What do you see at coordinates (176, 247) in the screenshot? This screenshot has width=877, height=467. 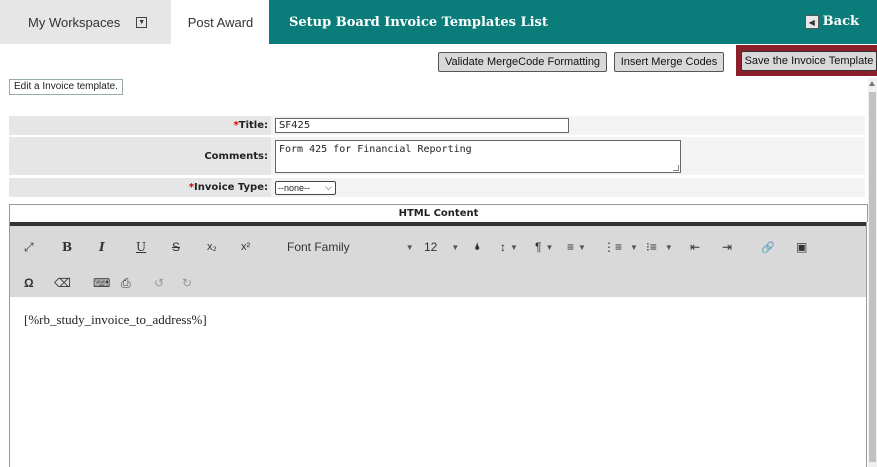 I see `strikethrough-button: S` at bounding box center [176, 247].